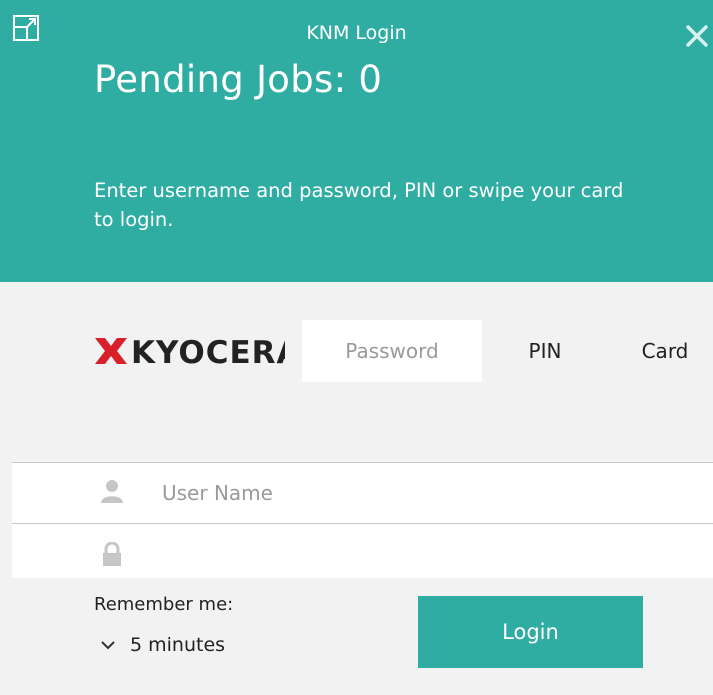 The width and height of the screenshot is (713, 695). What do you see at coordinates (112, 491) in the screenshot?
I see `user-icon` at bounding box center [112, 491].